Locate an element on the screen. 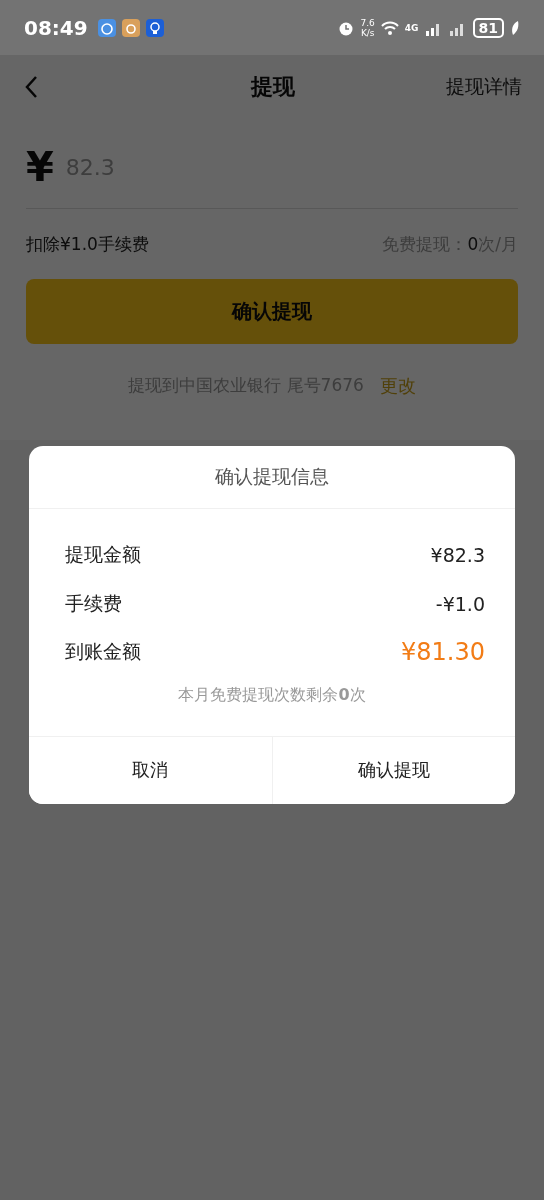  battery-level: 81 is located at coordinates (488, 27).